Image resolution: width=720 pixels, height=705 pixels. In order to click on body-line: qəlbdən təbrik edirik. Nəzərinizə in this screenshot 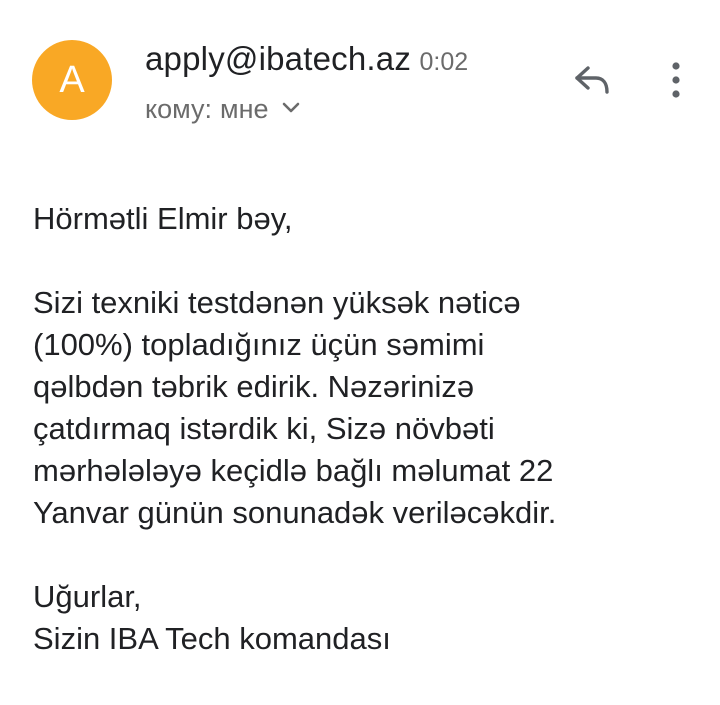, I will do `click(254, 386)`.